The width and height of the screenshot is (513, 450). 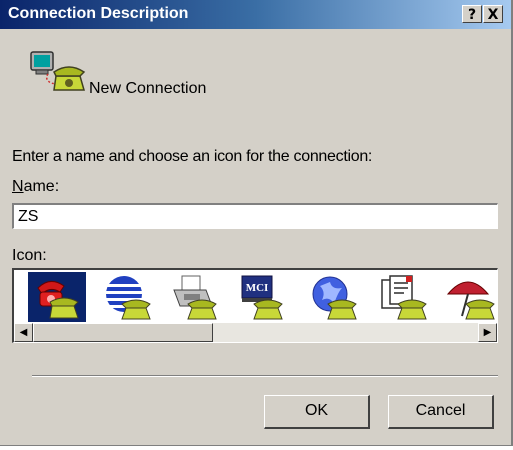 What do you see at coordinates (255, 216) in the screenshot?
I see `name-input` at bounding box center [255, 216].